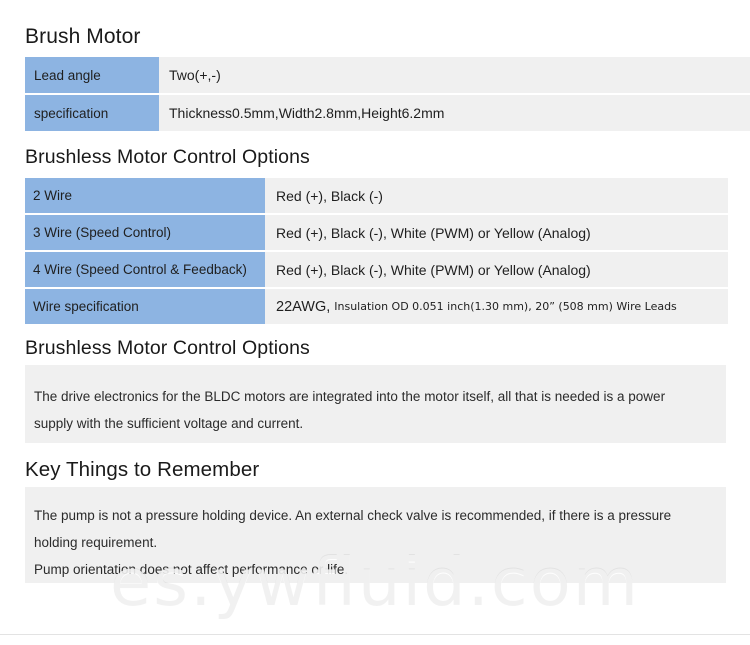 This screenshot has height=645, width=750. What do you see at coordinates (145, 195) in the screenshot?
I see `table-cell-key: 2 Wire` at bounding box center [145, 195].